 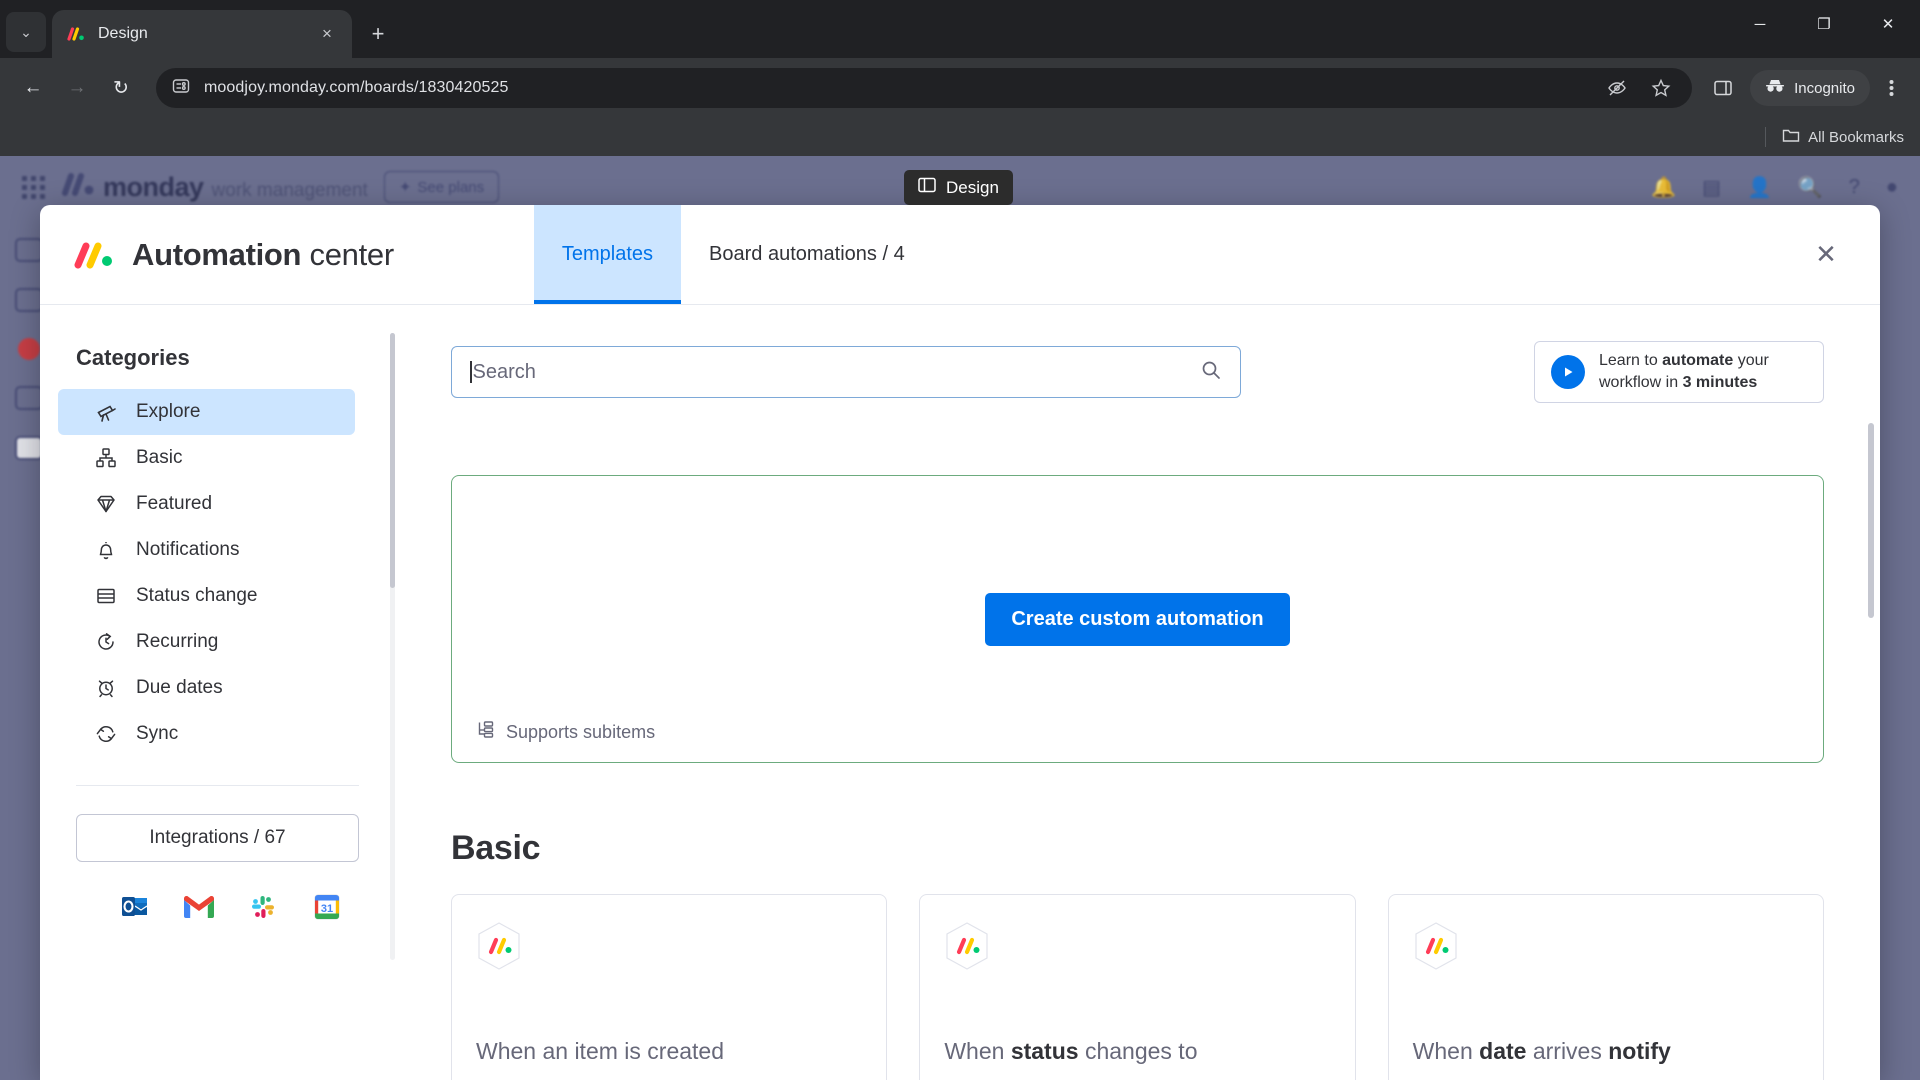 I want to click on rail-board-icon, so click(x=29, y=398).